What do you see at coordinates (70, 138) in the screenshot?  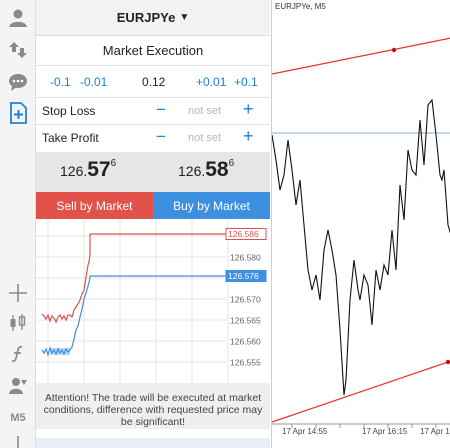 I see `take-profit-label: Take Profit` at bounding box center [70, 138].